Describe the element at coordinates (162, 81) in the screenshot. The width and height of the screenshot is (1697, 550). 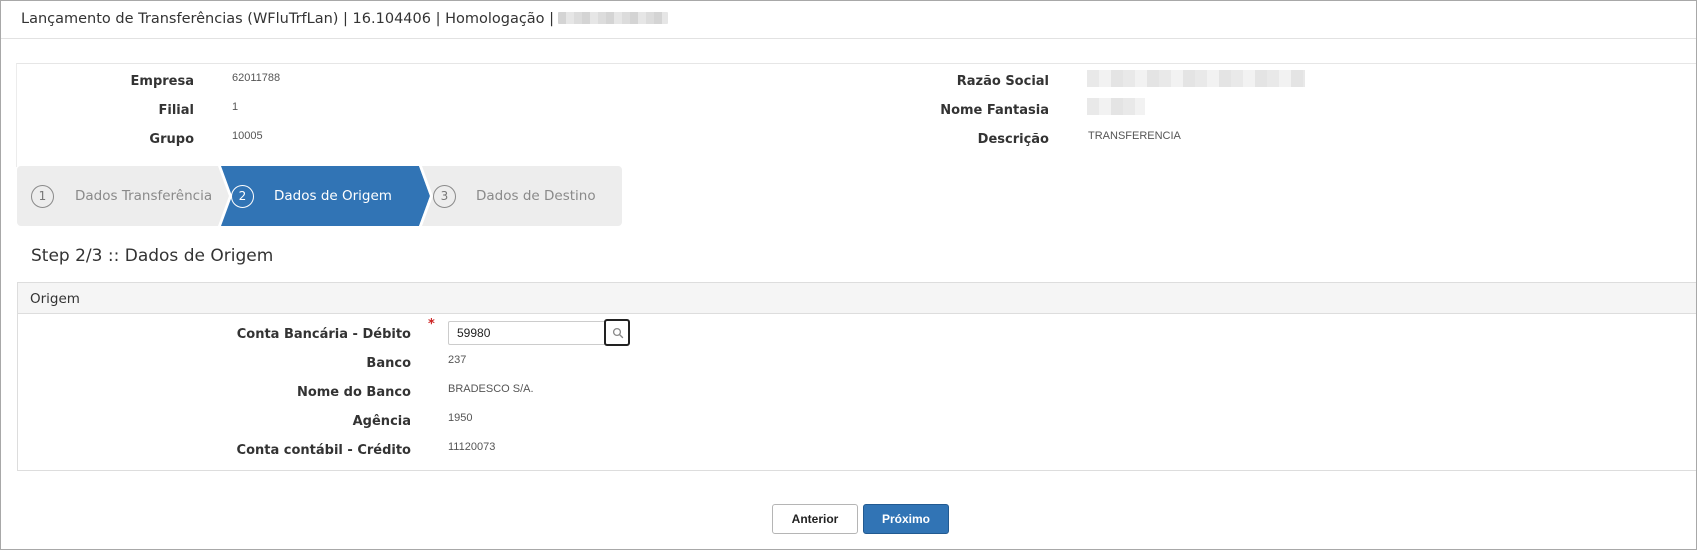
I see `empresa-label: Empresa` at that location.